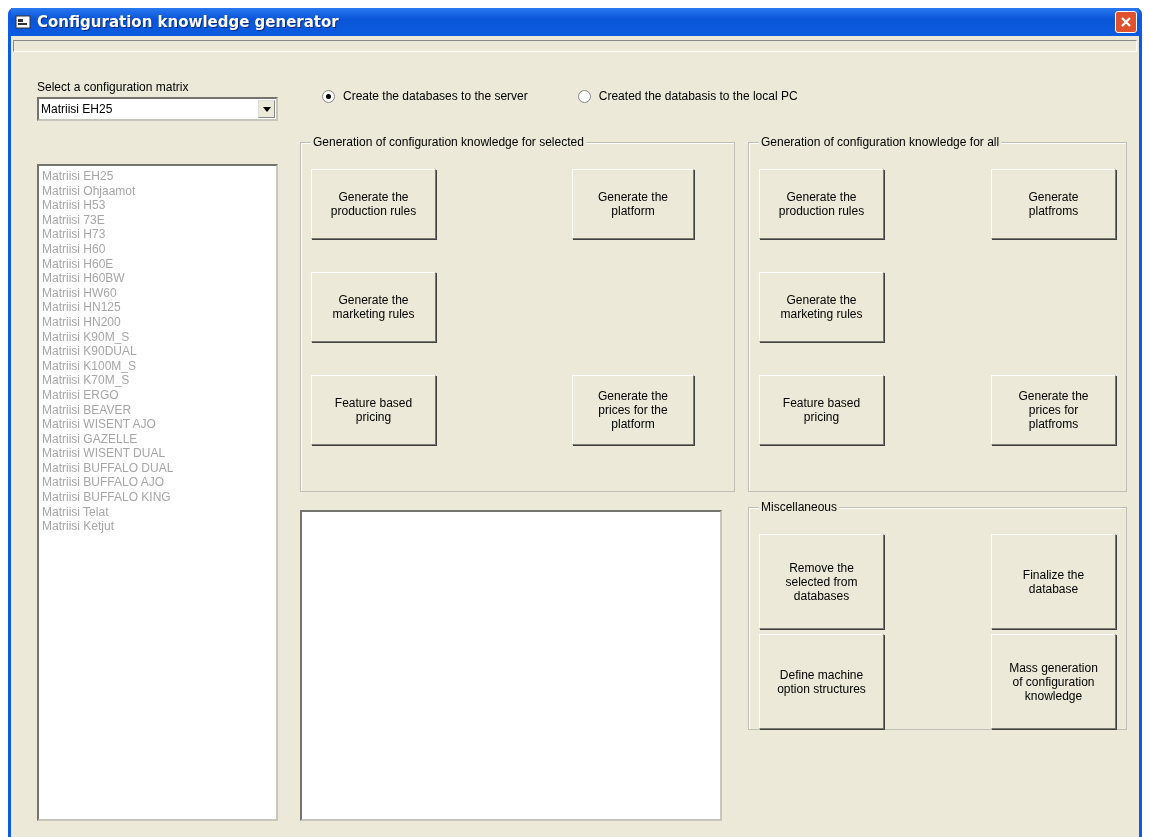 This screenshot has width=1150, height=837. What do you see at coordinates (157, 109) in the screenshot?
I see `matrix-dropdown: Matriisi EH25` at bounding box center [157, 109].